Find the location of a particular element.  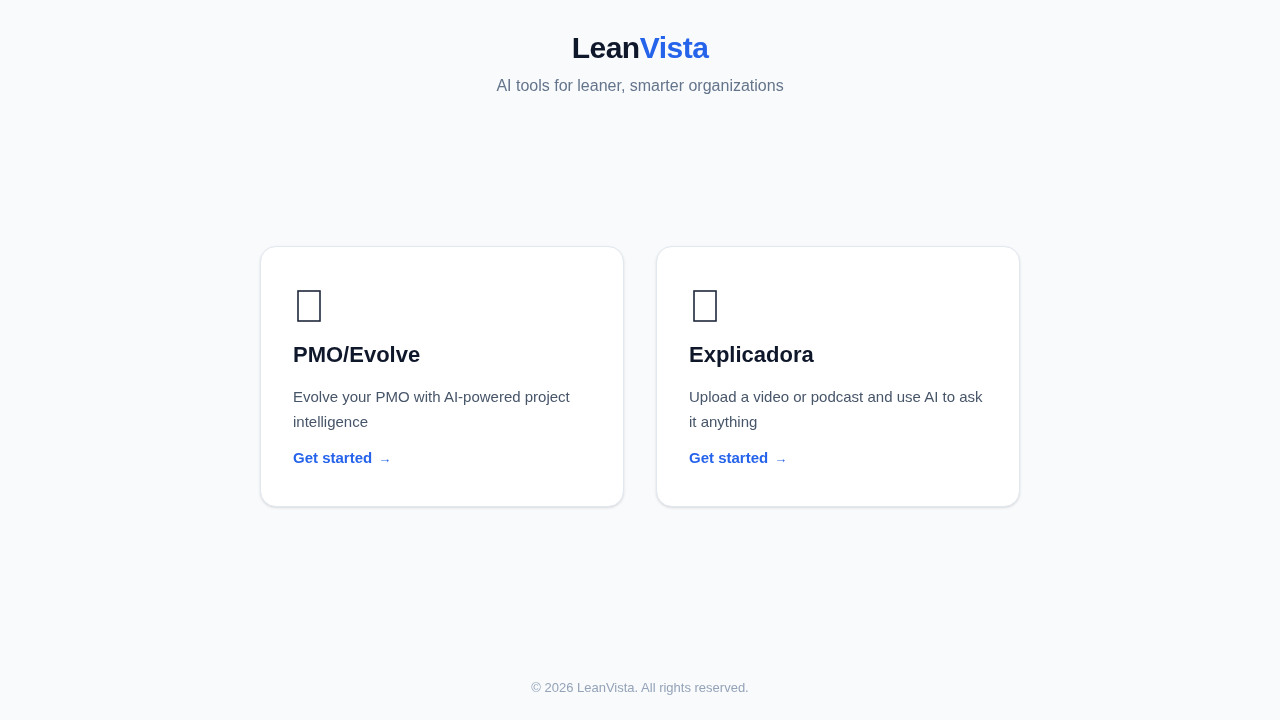

copyright-text: © 2026 LeanVista. All rights reserved. is located at coordinates (640, 688).